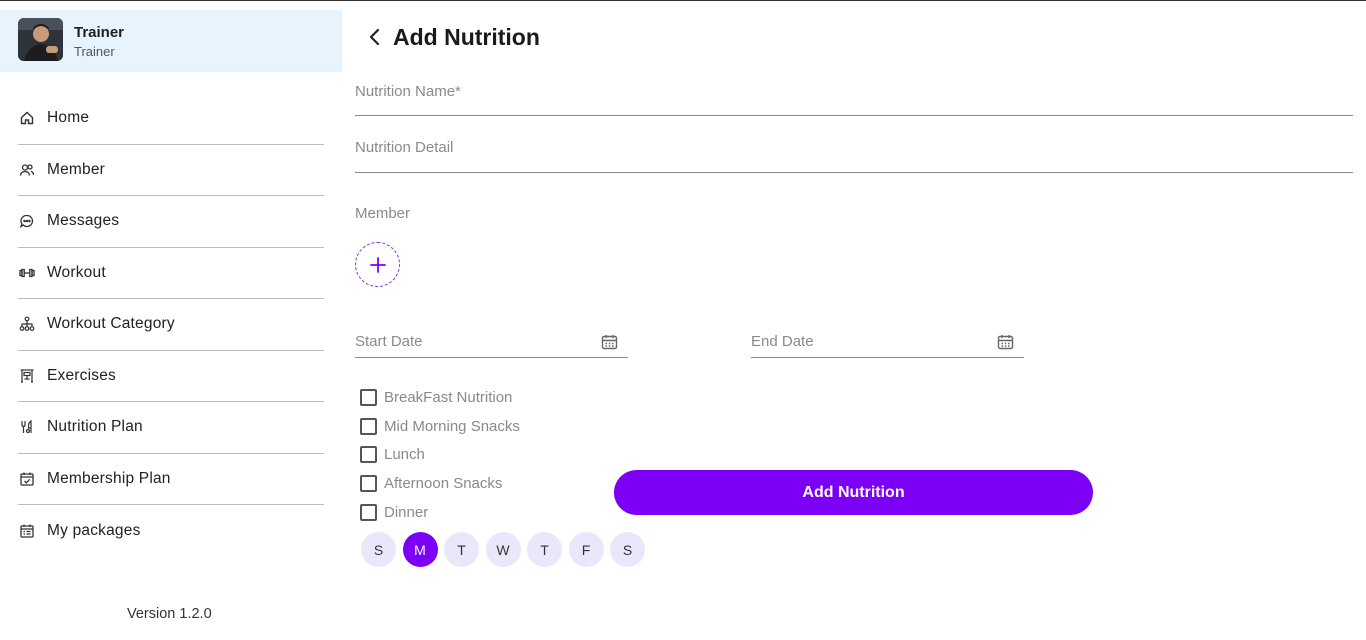 The image size is (1366, 640). What do you see at coordinates (503, 549) in the screenshot?
I see `day-wednesday: W` at bounding box center [503, 549].